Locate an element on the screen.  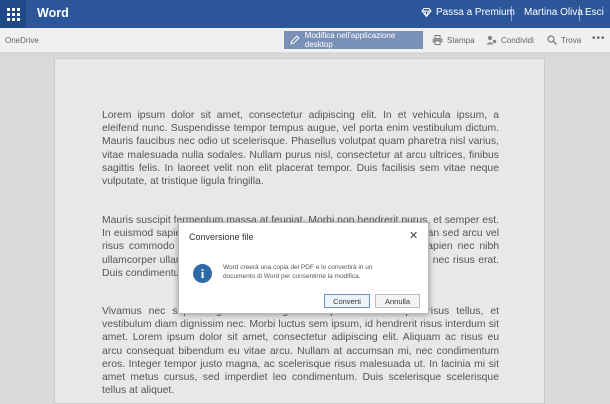
user-name: Martina Oliva is located at coordinates (553, 12).